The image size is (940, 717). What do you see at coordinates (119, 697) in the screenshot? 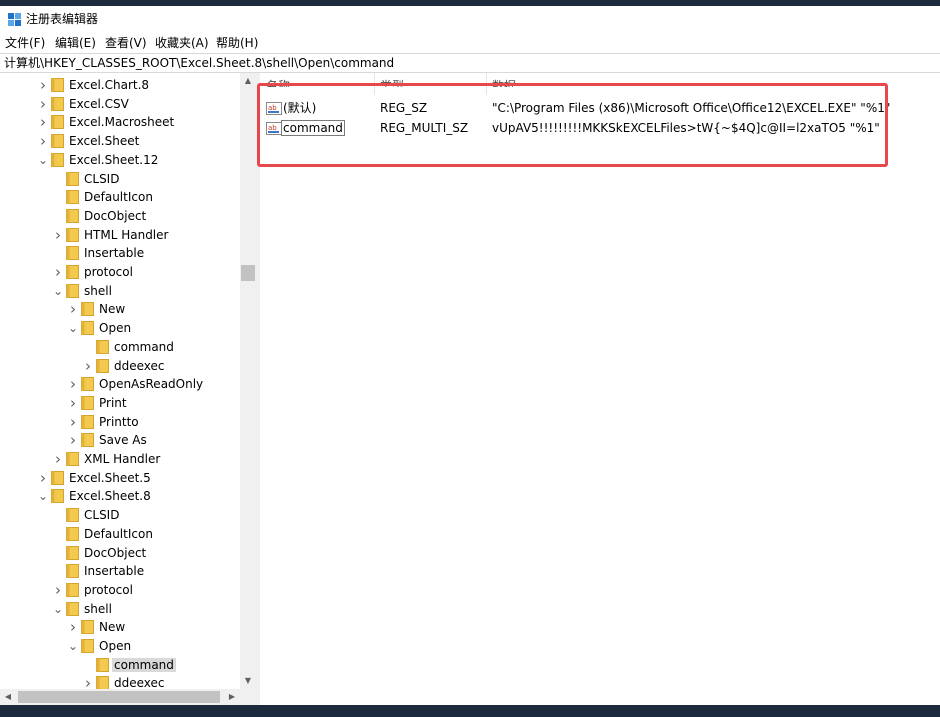
I see `hscroll-thumb` at bounding box center [119, 697].